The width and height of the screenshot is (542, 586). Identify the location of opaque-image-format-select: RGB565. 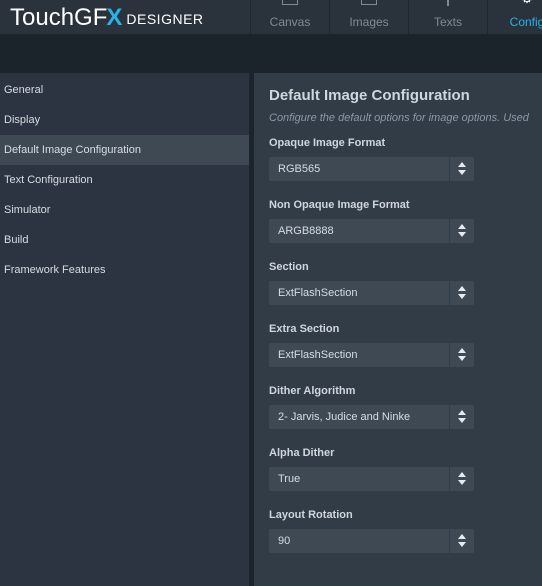
(371, 169).